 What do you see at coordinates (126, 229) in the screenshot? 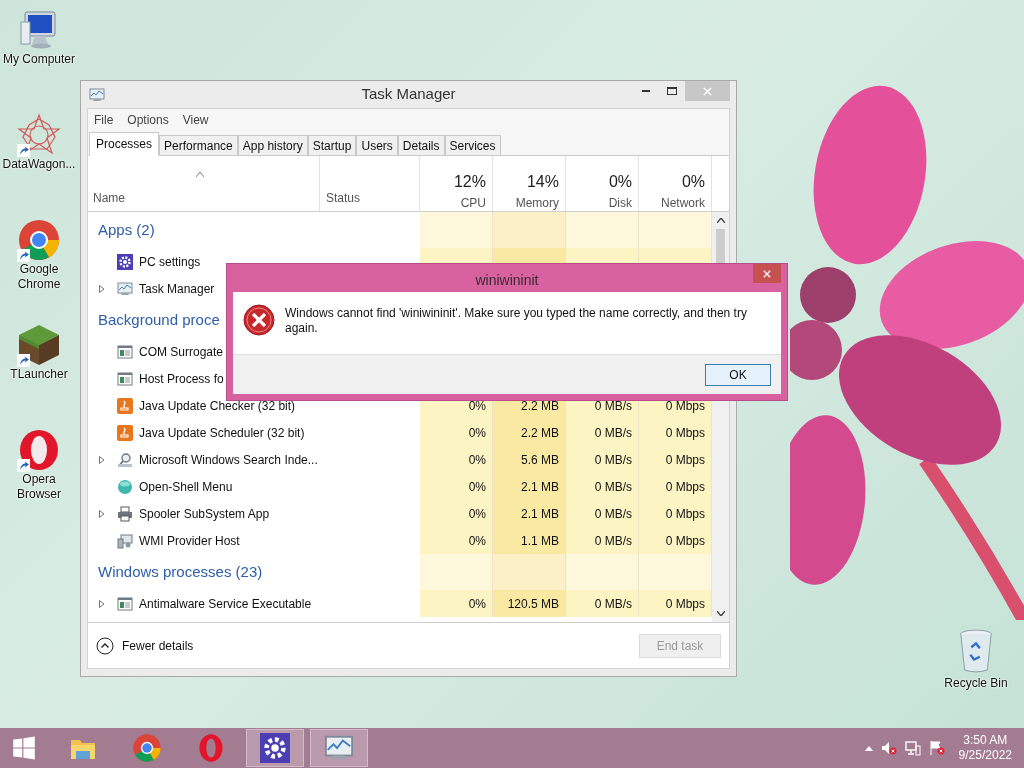
I see `group-header: Apps (2)` at bounding box center [126, 229].